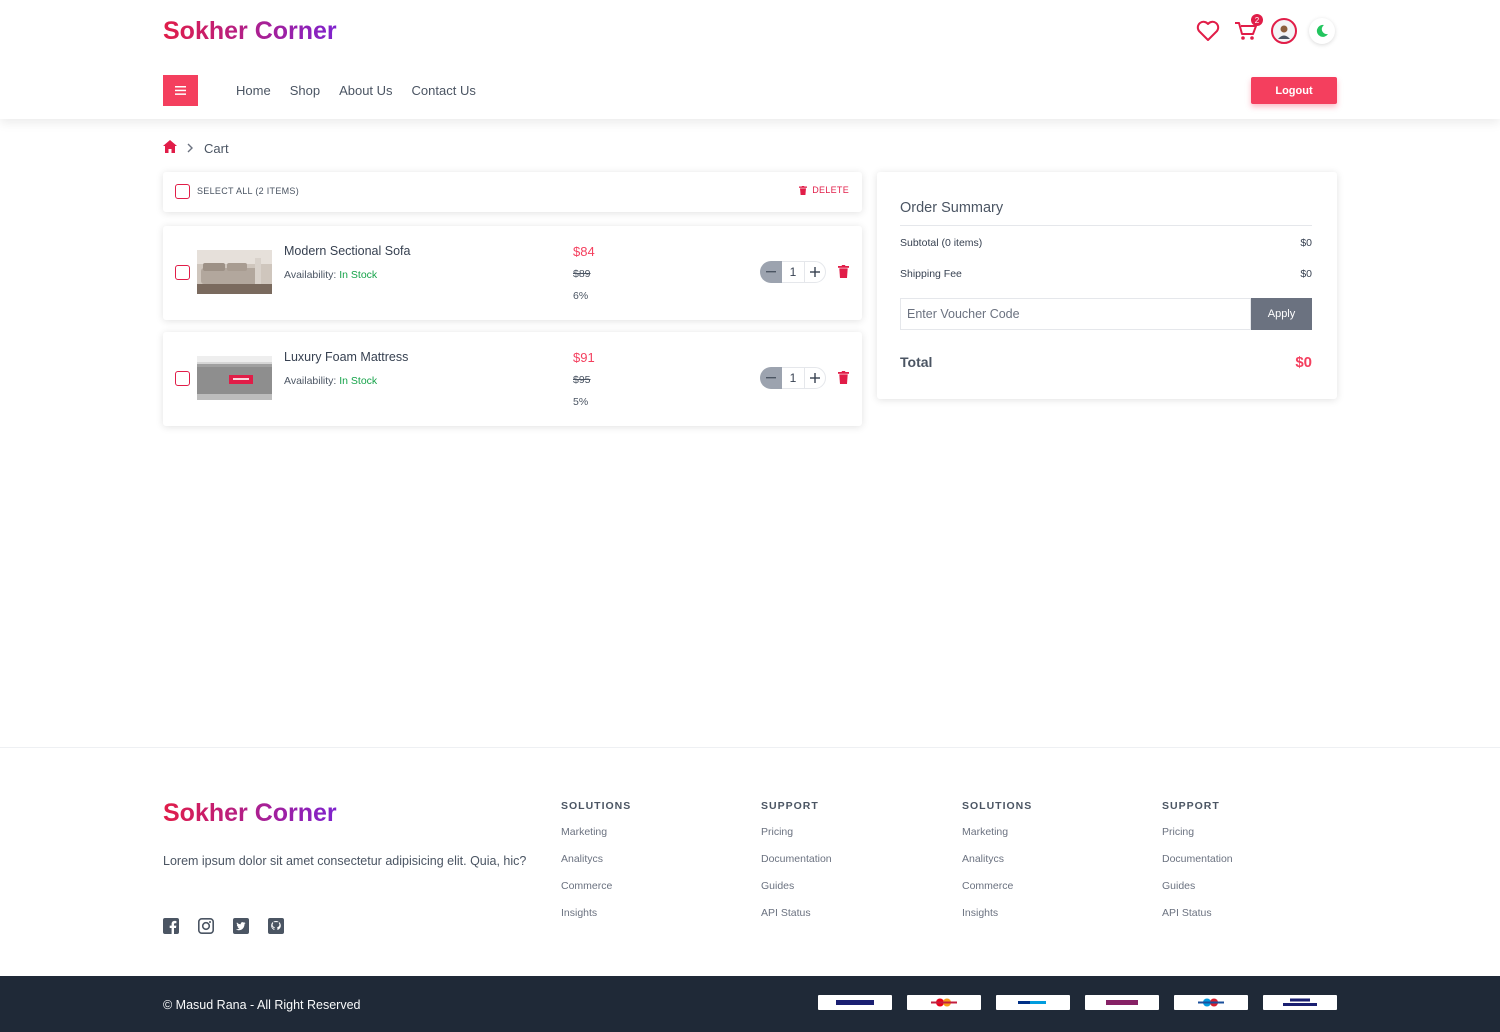 Image resolution: width=1500 pixels, height=1032 pixels. Describe the element at coordinates (216, 148) in the screenshot. I see `breadcrumb-current: Cart` at that location.